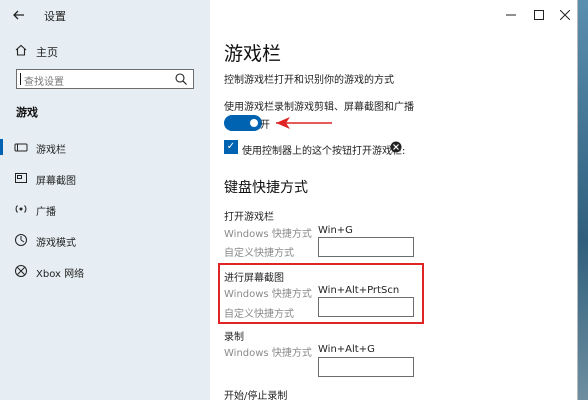 Image resolution: width=588 pixels, height=400 pixels. What do you see at coordinates (181, 79) in the screenshot?
I see `search-icon` at bounding box center [181, 79].